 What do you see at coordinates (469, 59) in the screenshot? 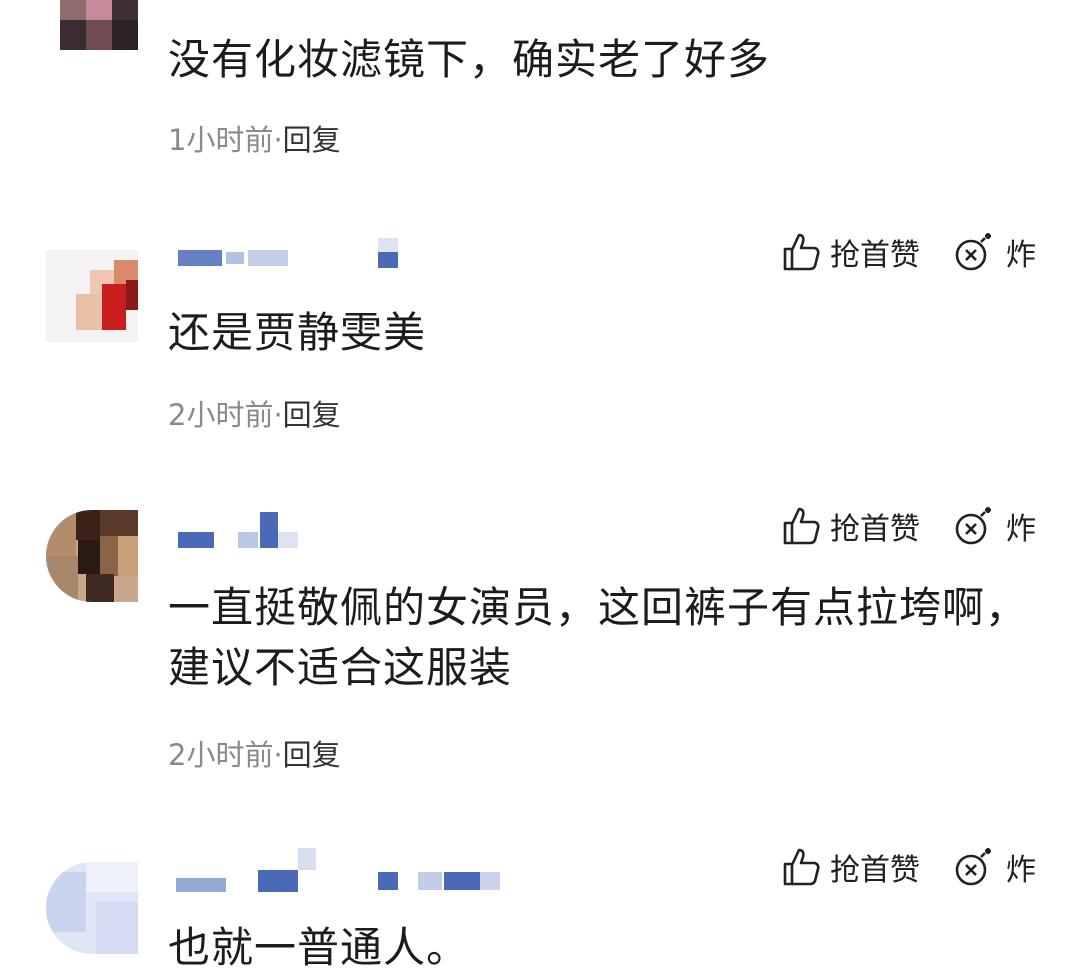
I see `comment-text: 没有化妆滤镜下，确实老了好多` at bounding box center [469, 59].